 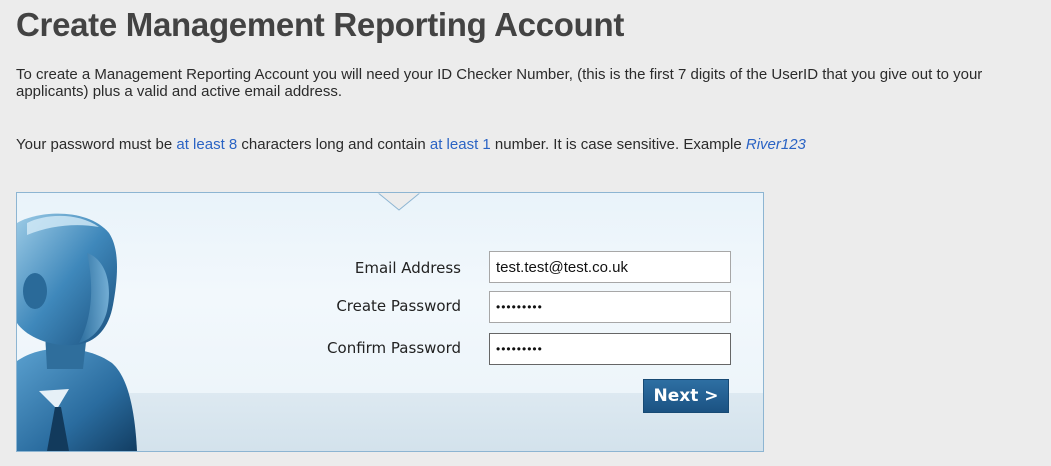 What do you see at coordinates (399, 202) in the screenshot?
I see `panel-notch` at bounding box center [399, 202].